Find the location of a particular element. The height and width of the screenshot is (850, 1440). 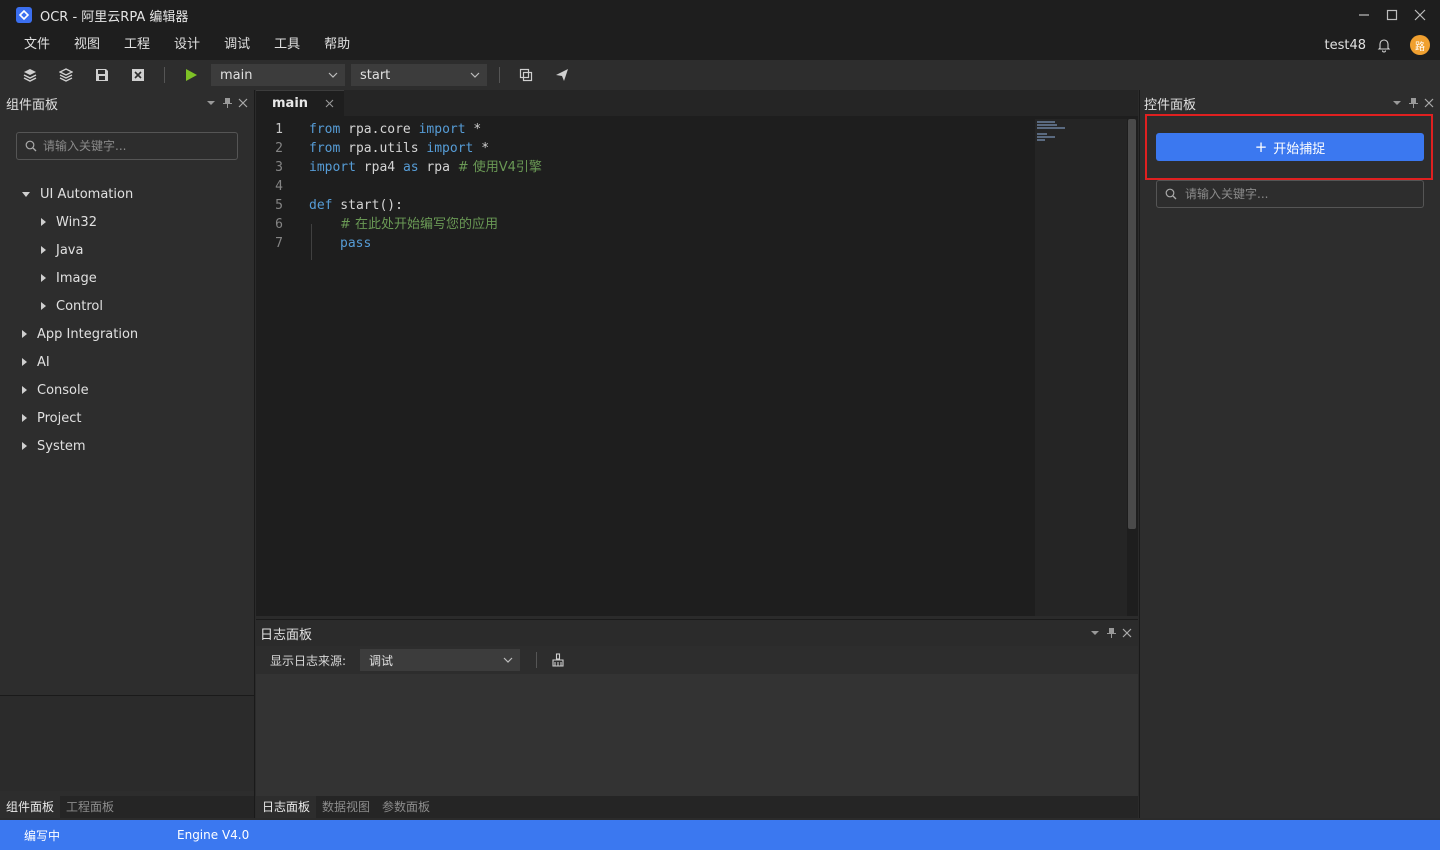

close-tab-icon is located at coordinates (329, 103).